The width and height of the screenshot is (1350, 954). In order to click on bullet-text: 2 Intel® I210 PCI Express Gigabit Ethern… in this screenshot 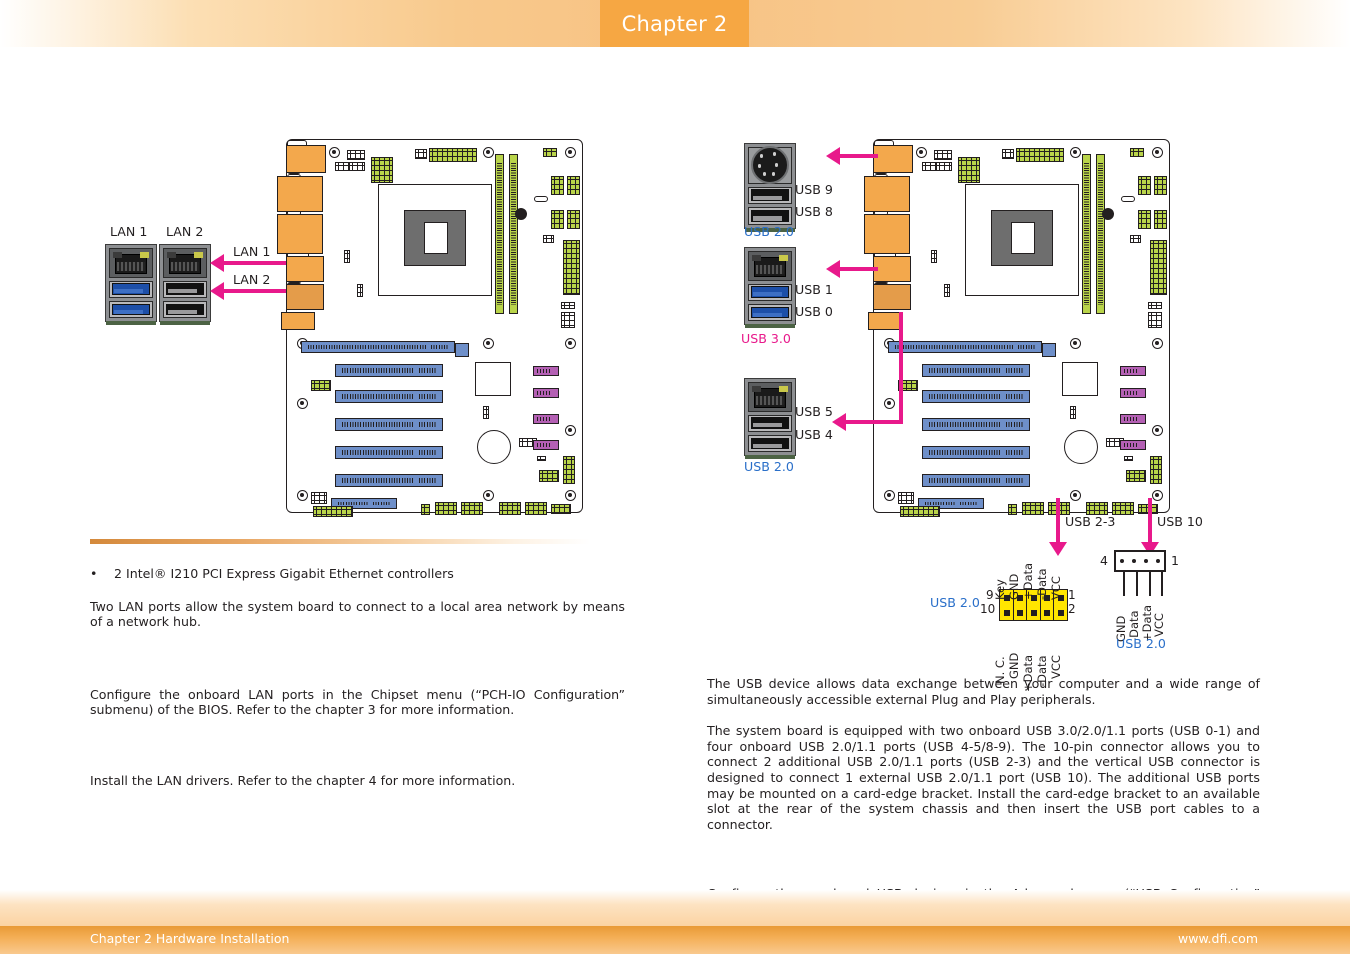, I will do `click(284, 573)`.